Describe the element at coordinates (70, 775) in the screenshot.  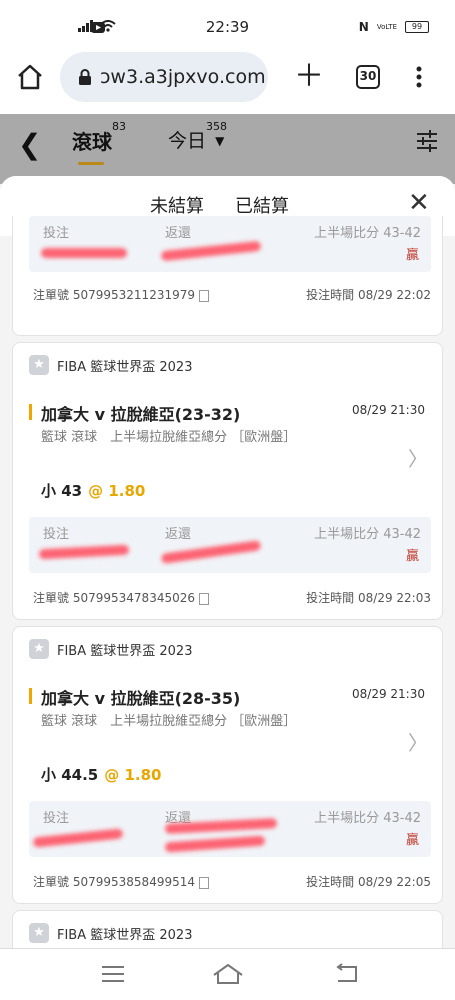
I see `pick-label: 小 44.5` at that location.